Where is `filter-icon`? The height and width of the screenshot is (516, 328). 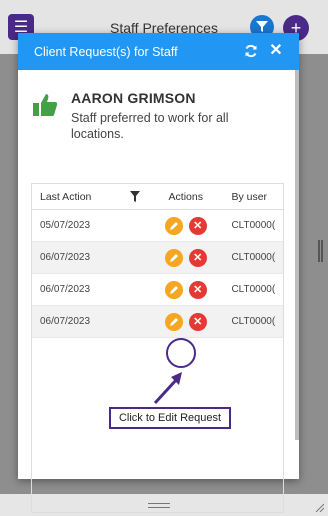
filter-icon is located at coordinates (262, 26).